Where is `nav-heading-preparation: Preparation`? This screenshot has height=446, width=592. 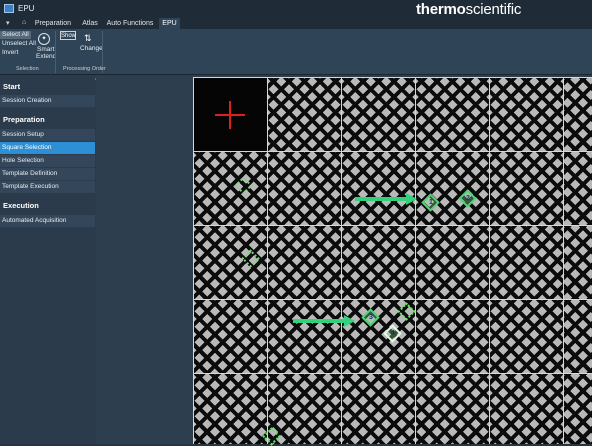 nav-heading-preparation: Preparation is located at coordinates (24, 119).